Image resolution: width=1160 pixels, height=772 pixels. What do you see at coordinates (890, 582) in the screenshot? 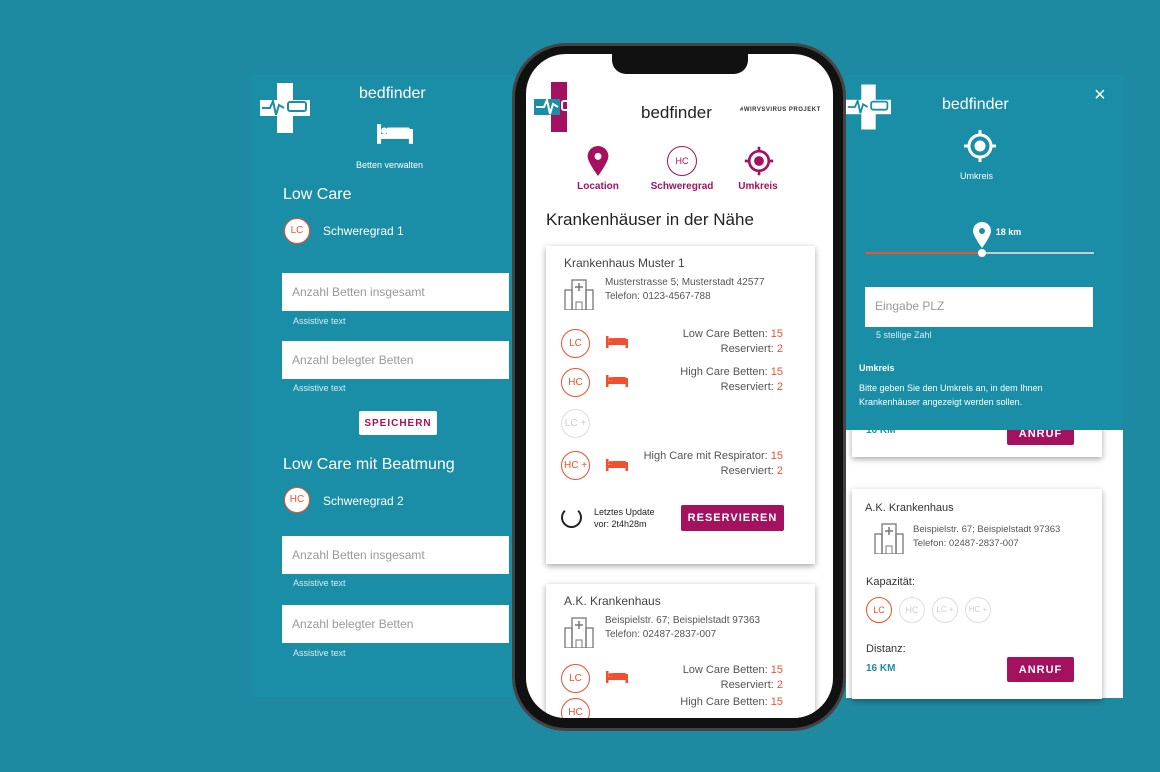
I see `capacity-label: Kapazität:` at bounding box center [890, 582].